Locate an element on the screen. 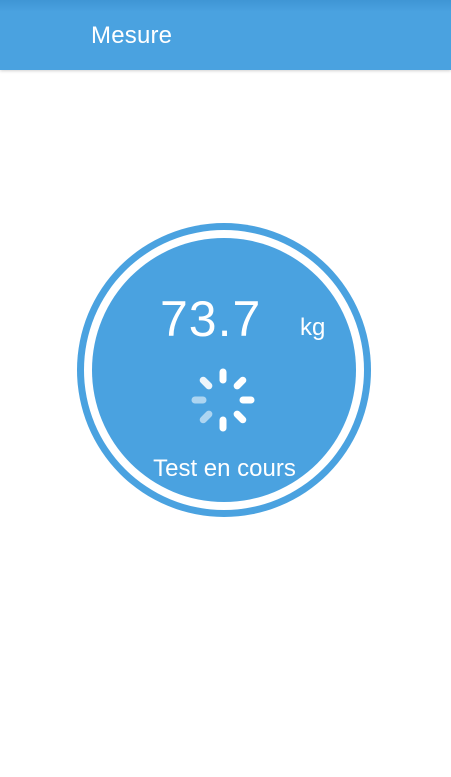 The height and width of the screenshot is (777, 451). weight-unit: kg is located at coordinates (313, 327).